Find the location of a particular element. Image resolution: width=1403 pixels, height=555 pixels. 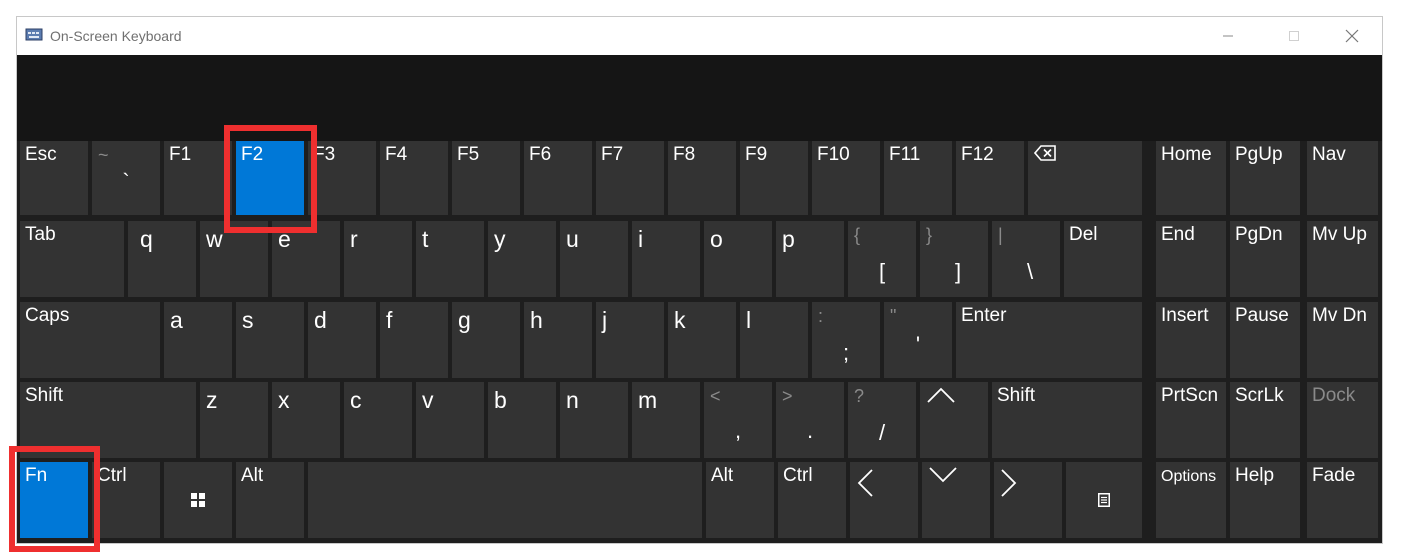

key-f1: F1 is located at coordinates (198, 178).